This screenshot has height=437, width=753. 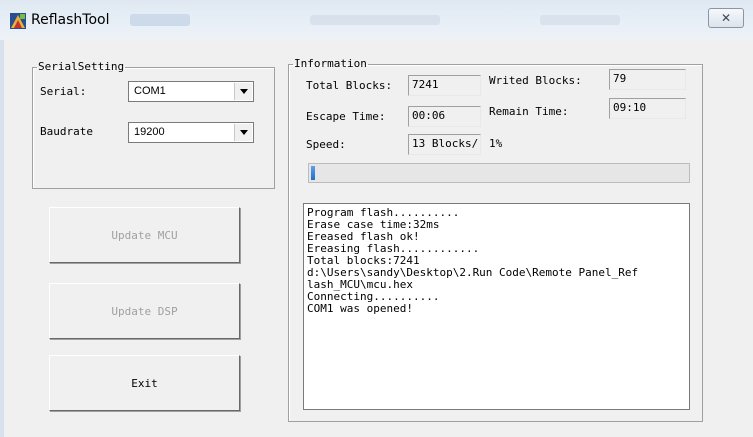 What do you see at coordinates (499, 173) in the screenshot?
I see `flash-progress-bar` at bounding box center [499, 173].